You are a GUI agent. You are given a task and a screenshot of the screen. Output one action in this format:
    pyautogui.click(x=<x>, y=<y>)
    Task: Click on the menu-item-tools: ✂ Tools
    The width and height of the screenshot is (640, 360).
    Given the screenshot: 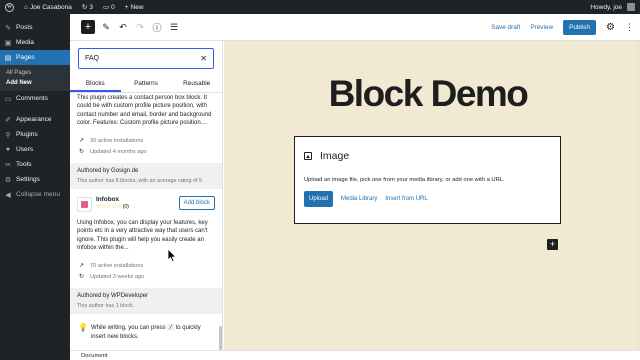 What is the action you would take?
    pyautogui.click(x=35, y=164)
    